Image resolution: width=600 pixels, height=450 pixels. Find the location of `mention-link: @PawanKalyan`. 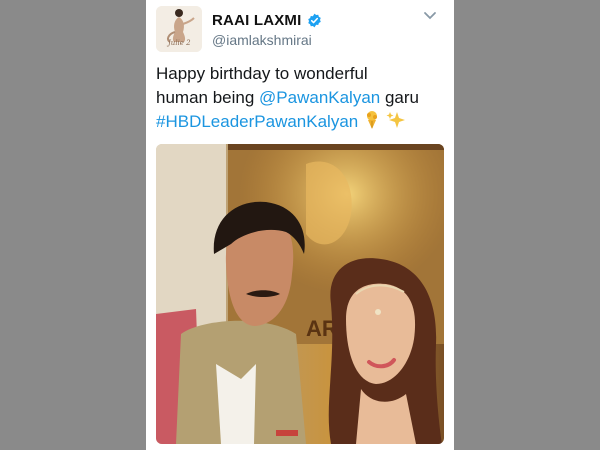

mention-link: @PawanKalyan is located at coordinates (319, 97).